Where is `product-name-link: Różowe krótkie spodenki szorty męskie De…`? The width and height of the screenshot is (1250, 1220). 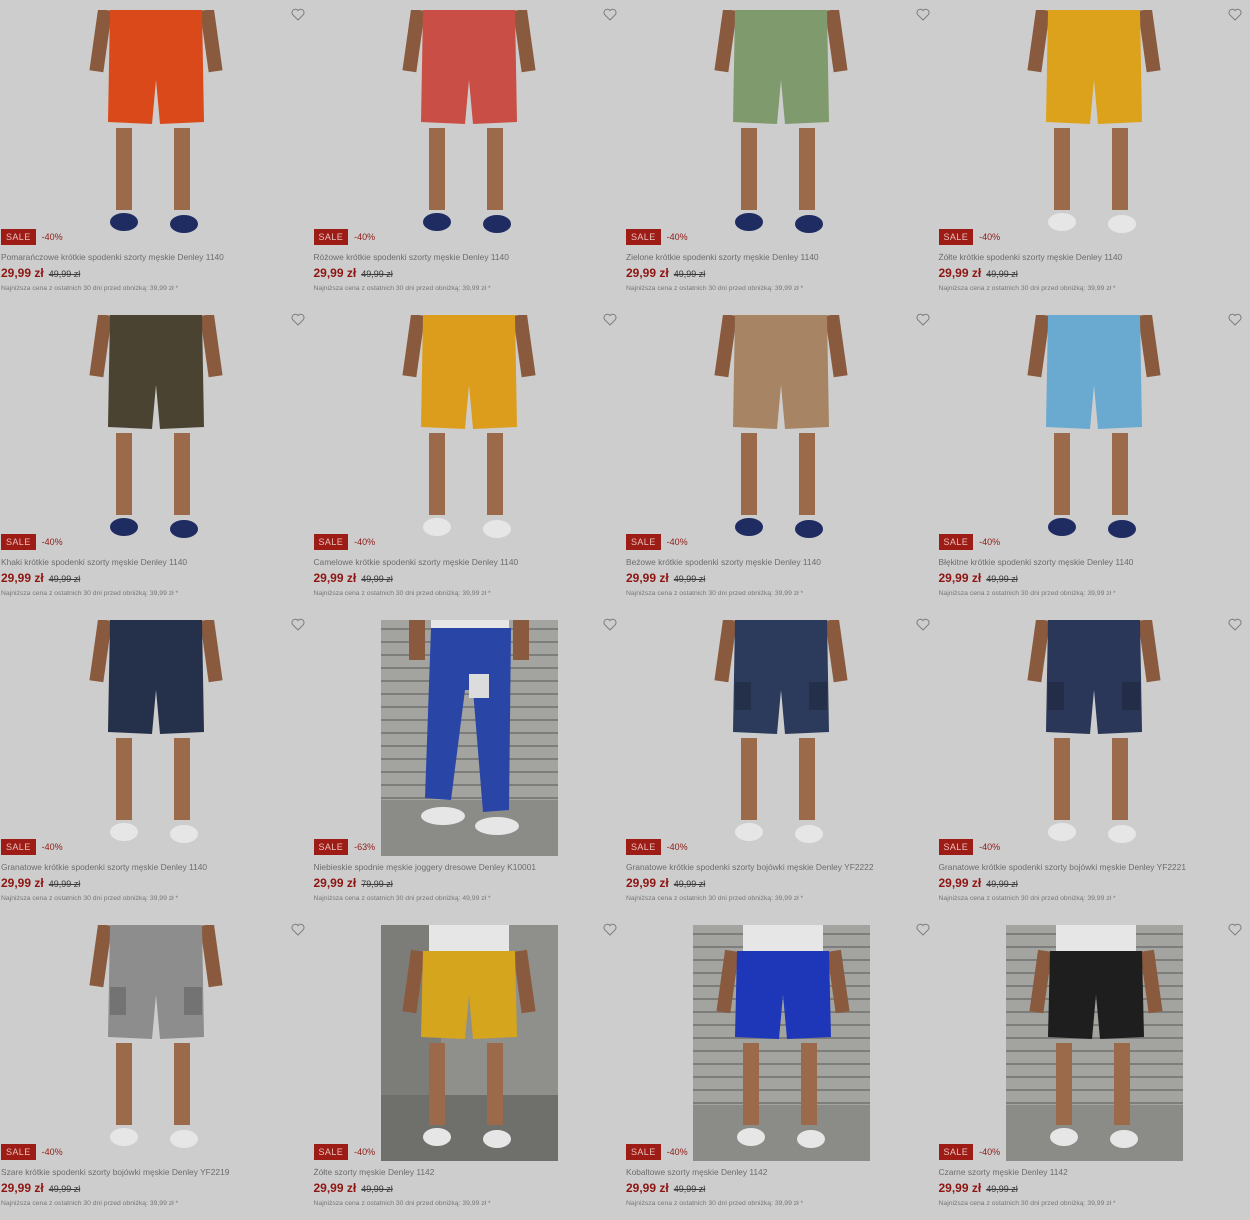 product-name-link: Różowe krótkie spodenki szorty męskie De… is located at coordinates (411, 257).